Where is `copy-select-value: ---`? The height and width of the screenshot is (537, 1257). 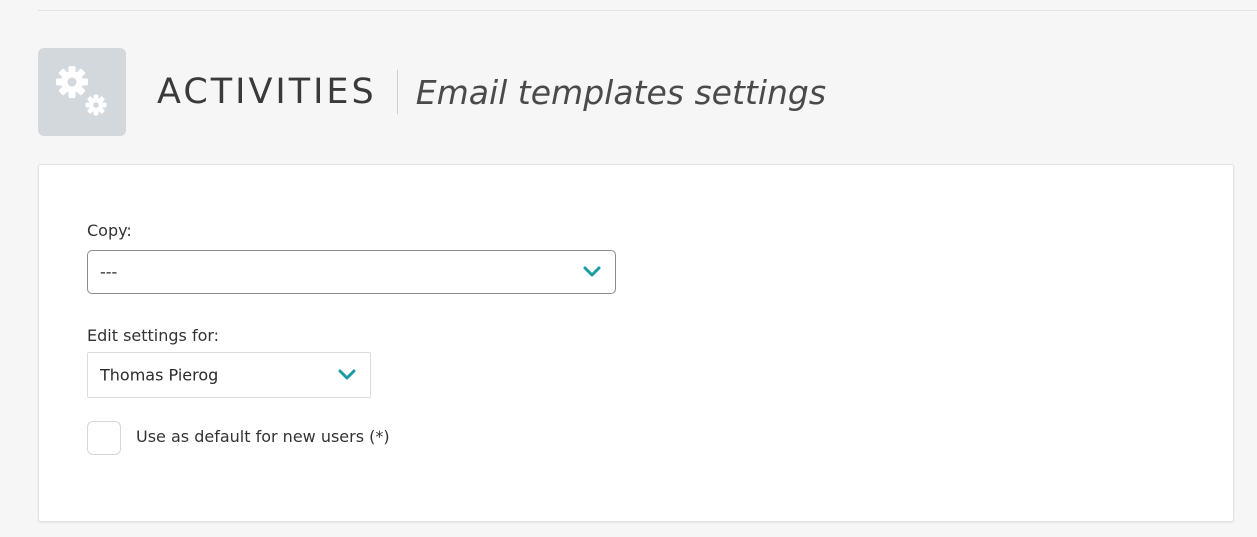
copy-select-value: --- is located at coordinates (109, 272).